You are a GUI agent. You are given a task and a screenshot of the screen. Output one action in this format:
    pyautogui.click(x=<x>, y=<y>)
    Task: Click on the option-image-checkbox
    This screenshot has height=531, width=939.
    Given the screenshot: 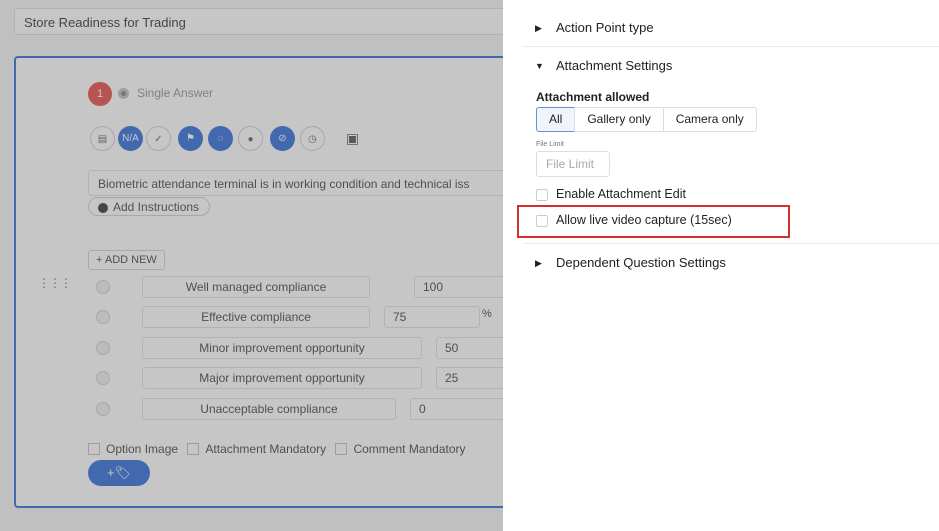 What is the action you would take?
    pyautogui.click(x=94, y=449)
    